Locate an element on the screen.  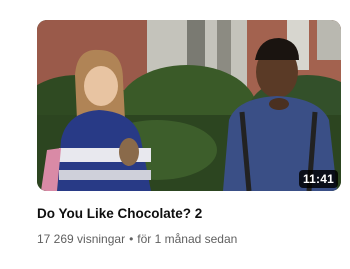
upload-age: för 1 månad sedan is located at coordinates (187, 239).